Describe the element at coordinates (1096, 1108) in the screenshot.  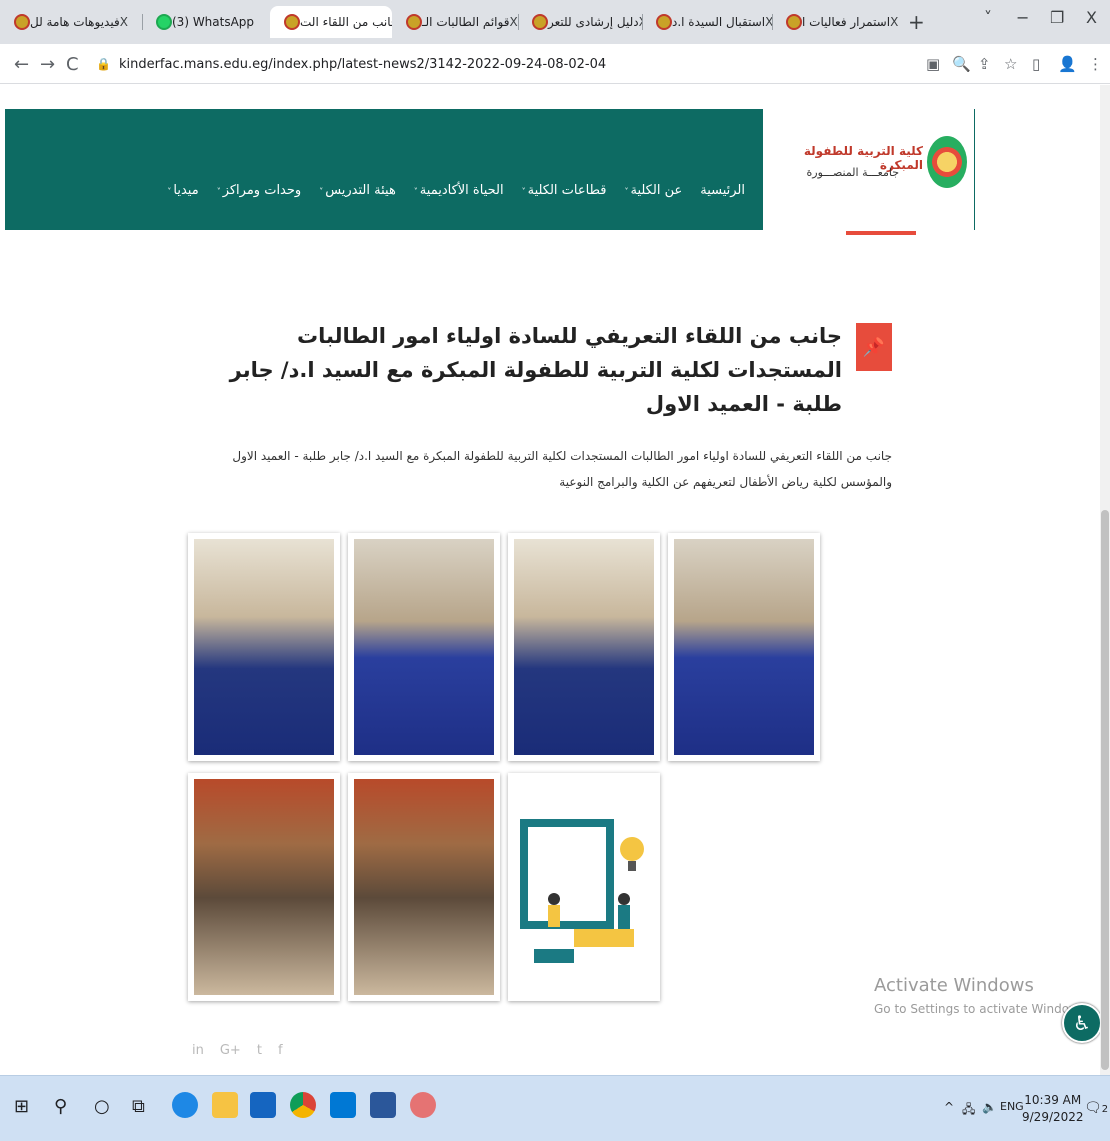
I see `notification-center-icon: 🗨2` at that location.